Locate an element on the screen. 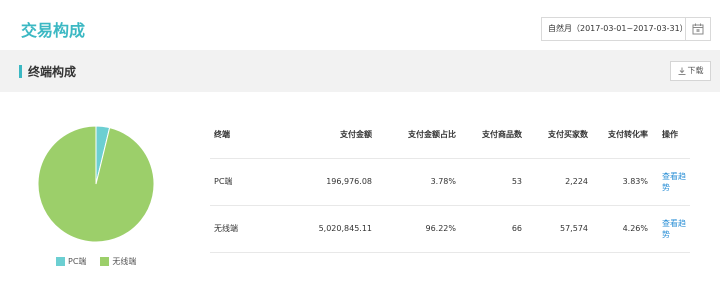 Image resolution: width=720 pixels, height=281 pixels. cell-pay-share: 3.78% is located at coordinates (414, 182).